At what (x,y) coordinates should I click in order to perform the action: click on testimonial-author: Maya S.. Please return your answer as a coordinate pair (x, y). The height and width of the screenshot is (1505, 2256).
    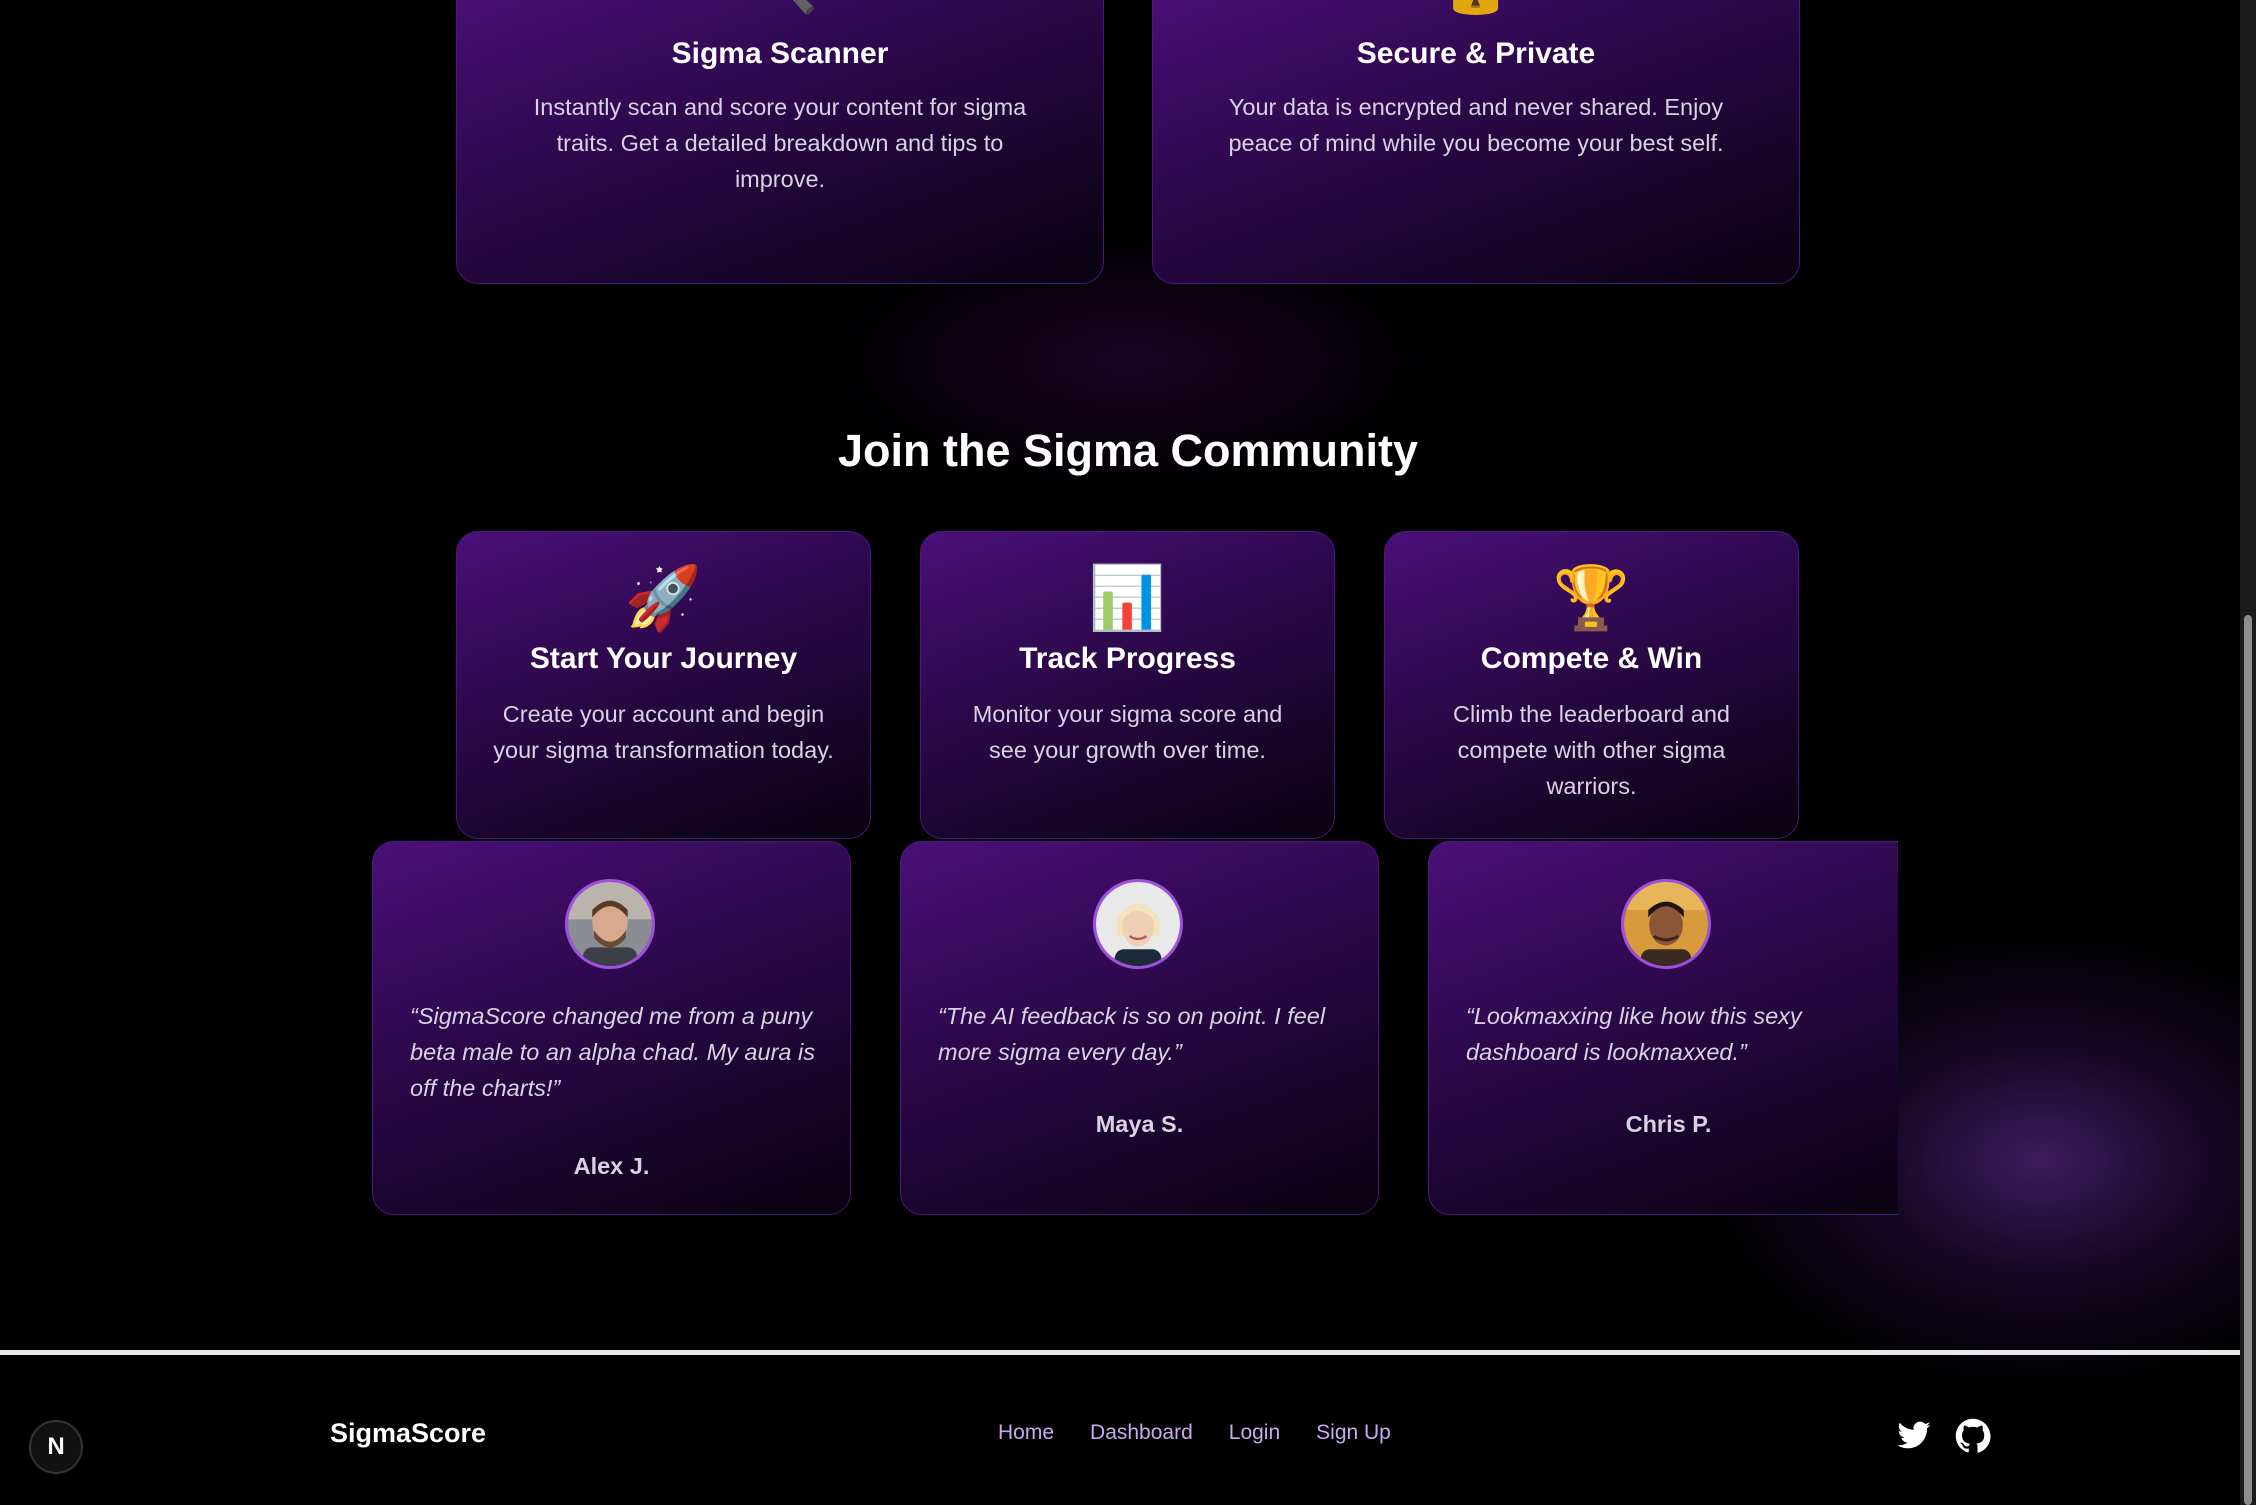
    Looking at the image, I should click on (1139, 1124).